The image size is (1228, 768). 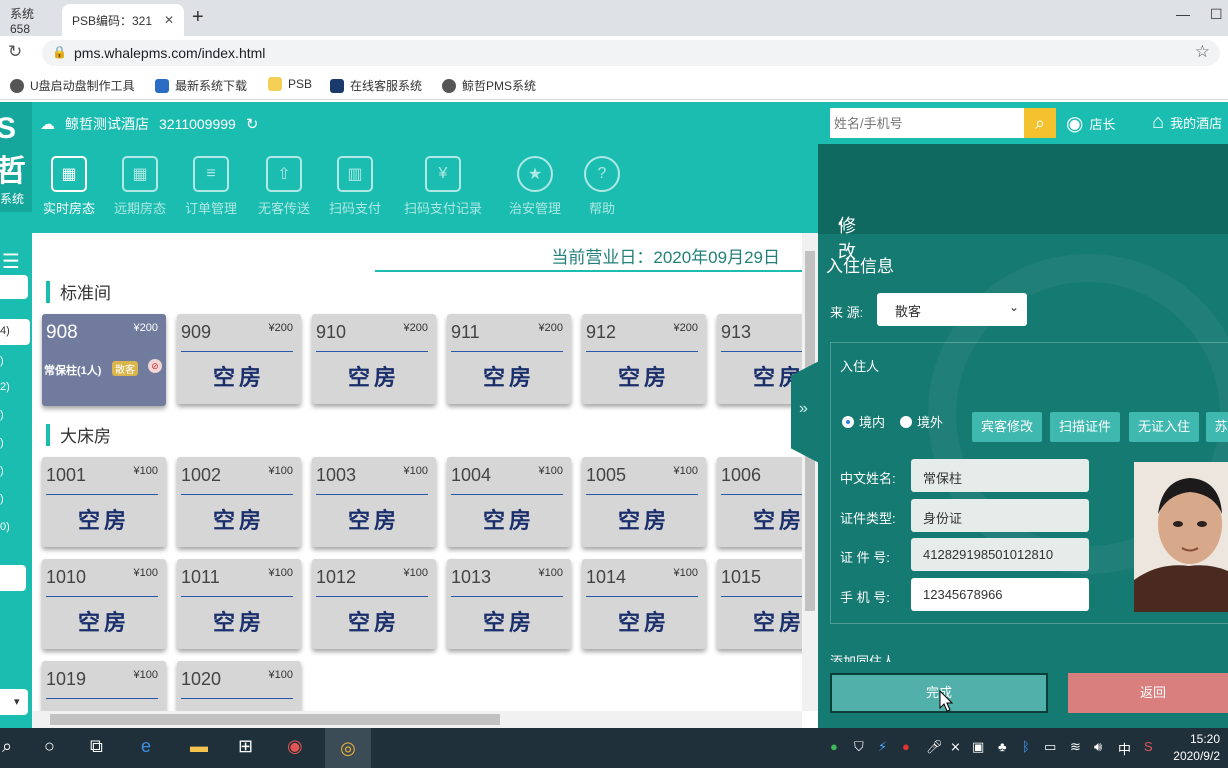 I want to click on flash-icon: ⚡, so click(x=882, y=747).